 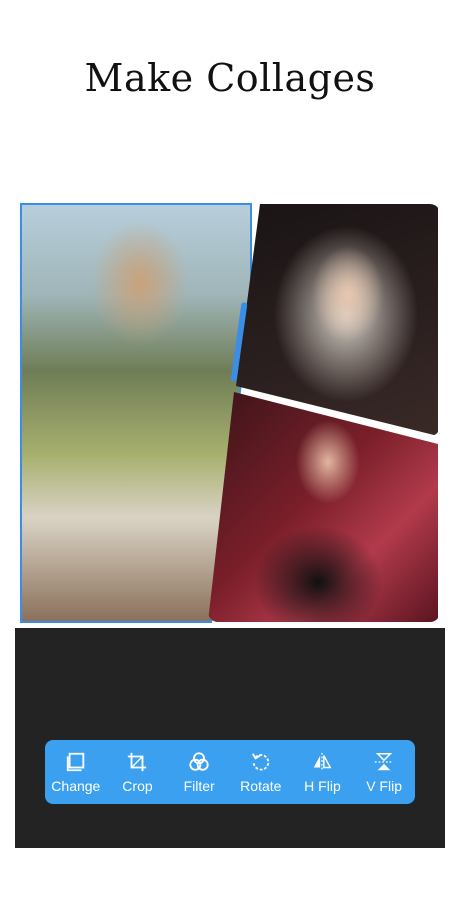 What do you see at coordinates (261, 785) in the screenshot?
I see `rotate-label: Rotate` at bounding box center [261, 785].